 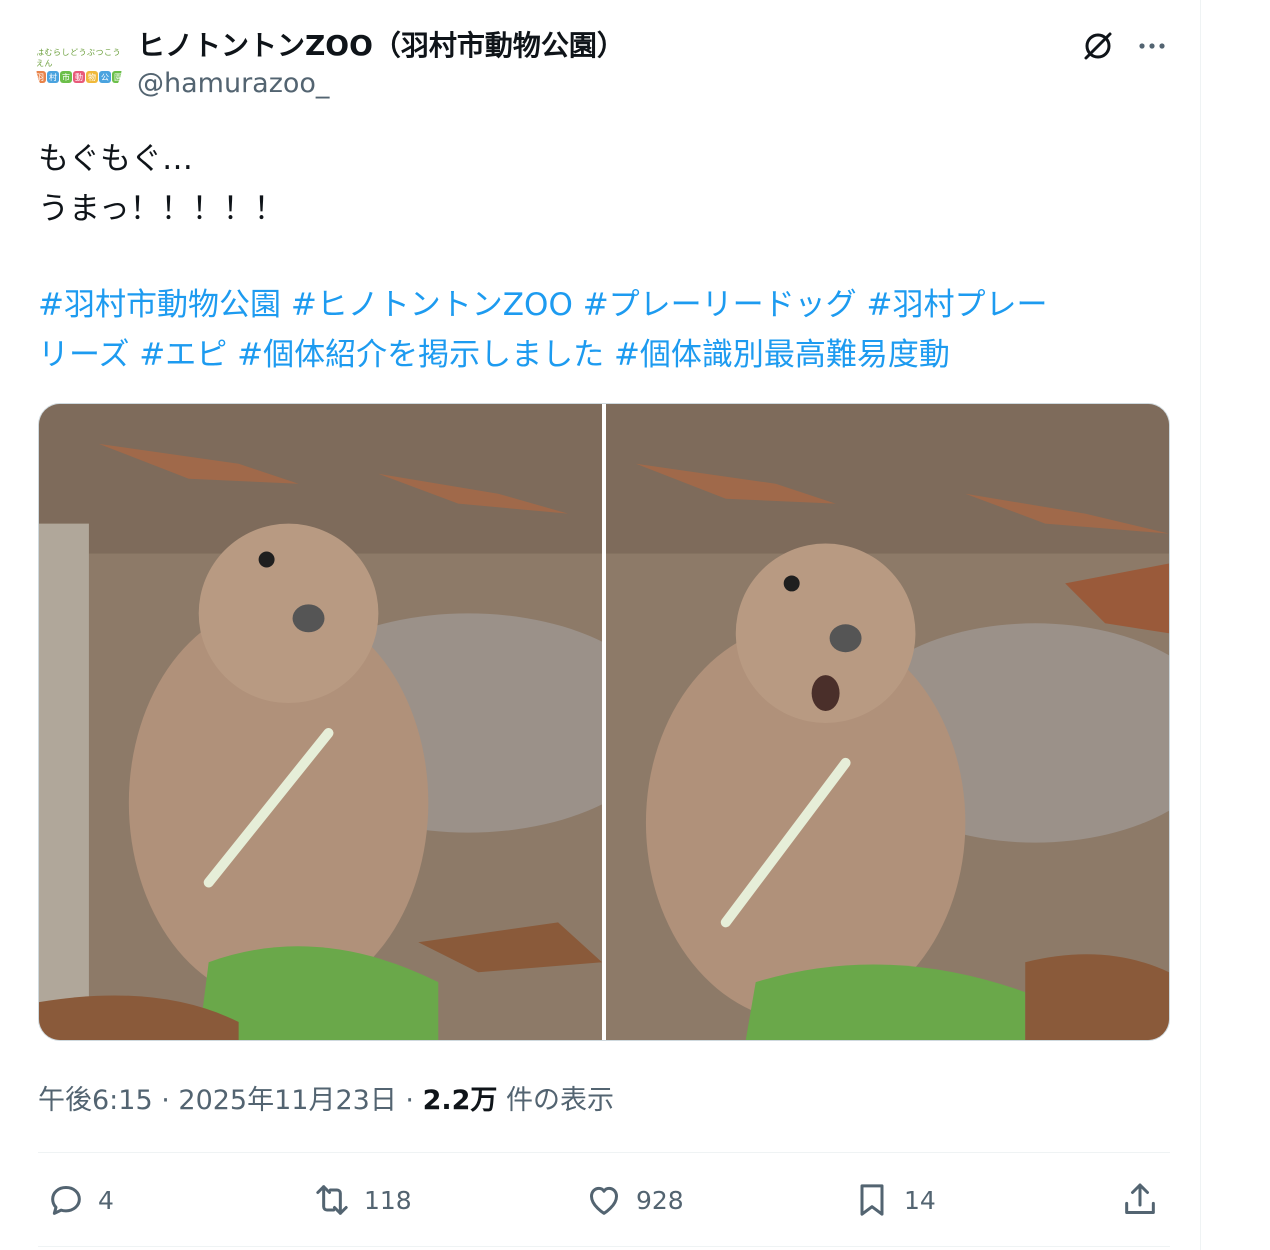 What do you see at coordinates (233, 83) in the screenshot?
I see `author-handle: @hamurazoo_` at bounding box center [233, 83].